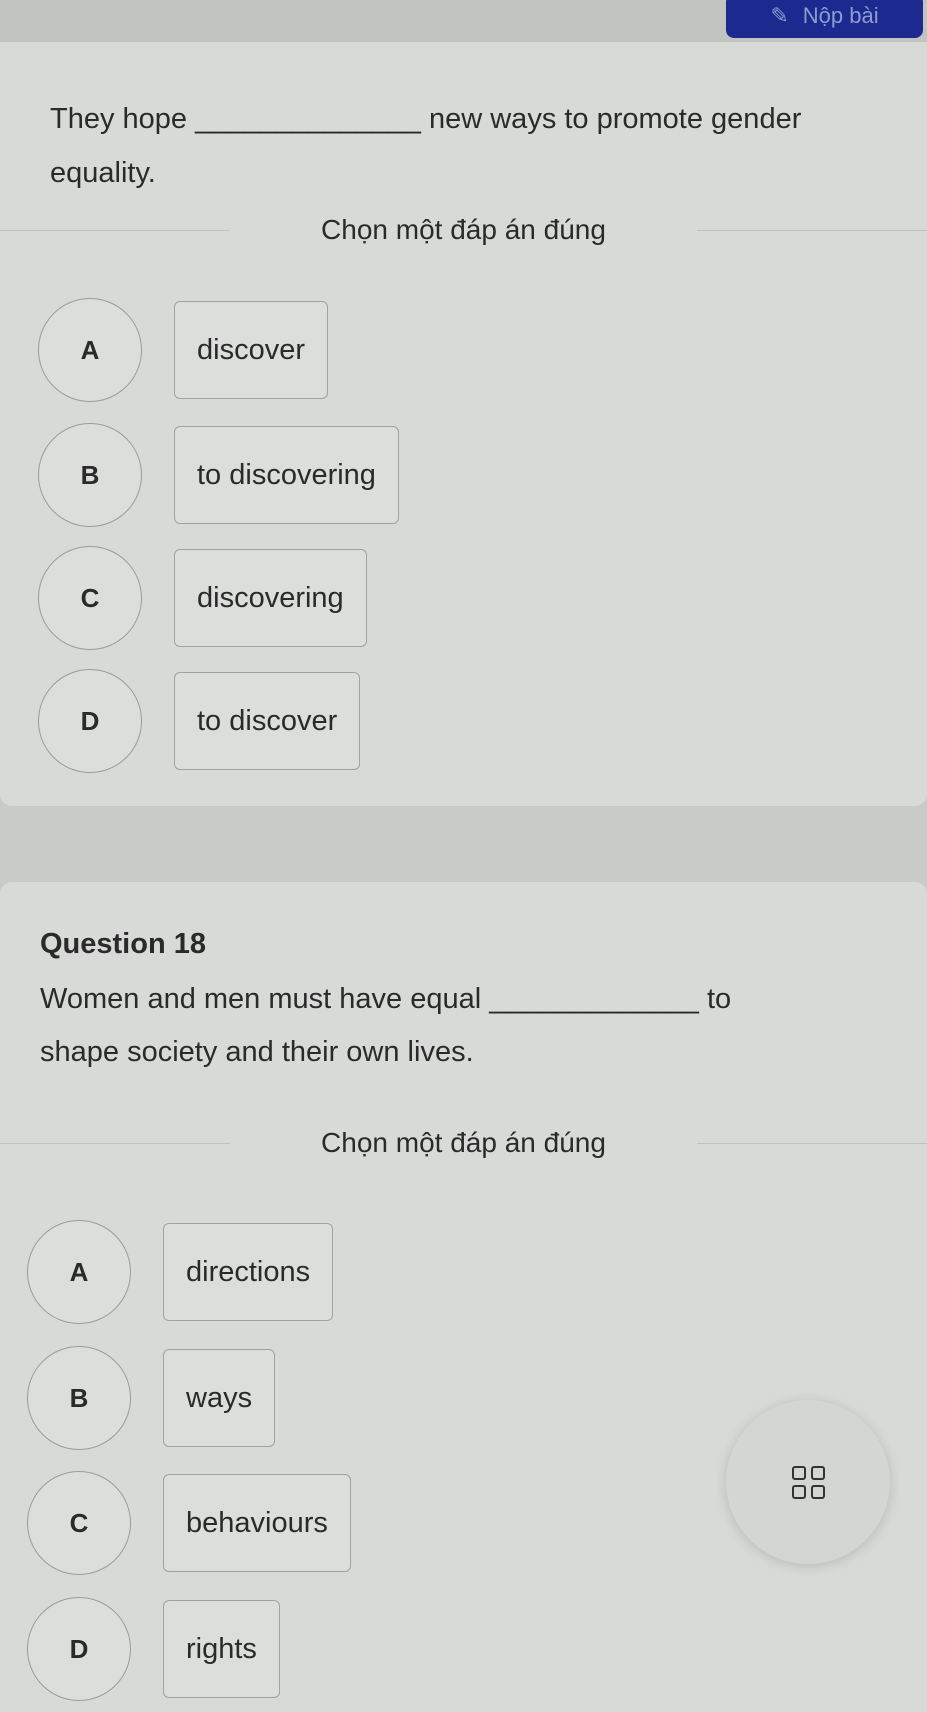 This screenshot has height=1712, width=927. I want to click on option-d: Drights, so click(153, 1649).